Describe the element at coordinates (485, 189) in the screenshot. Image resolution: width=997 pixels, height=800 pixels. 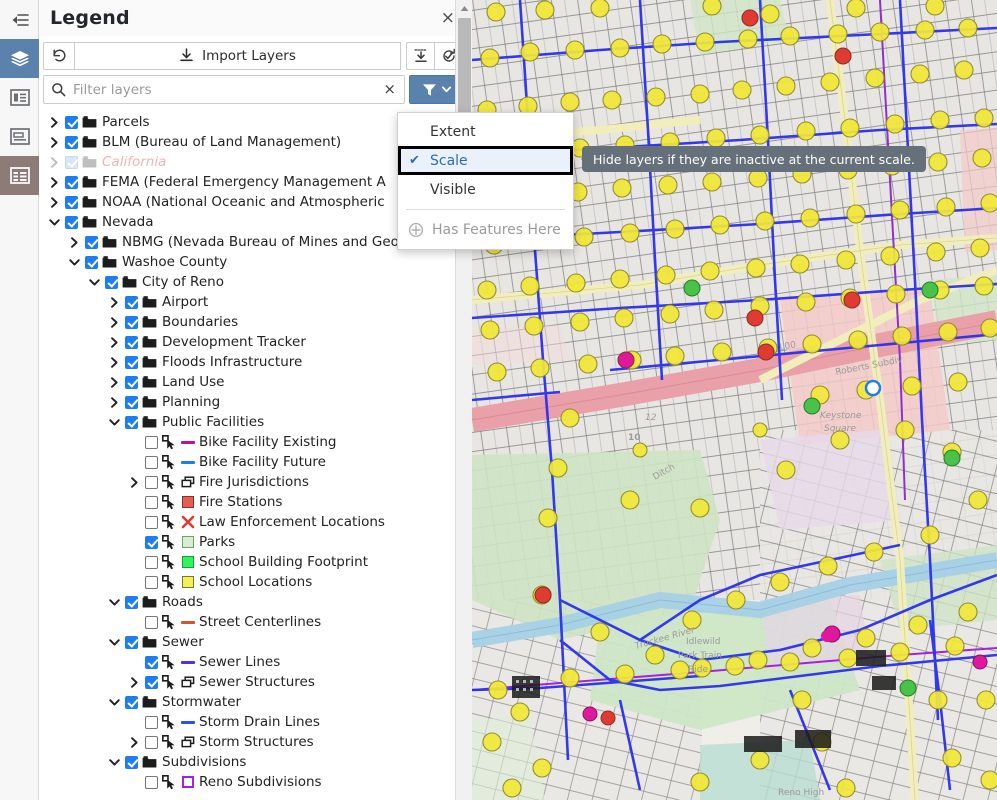
I see `menu-item-visible: Visible` at that location.